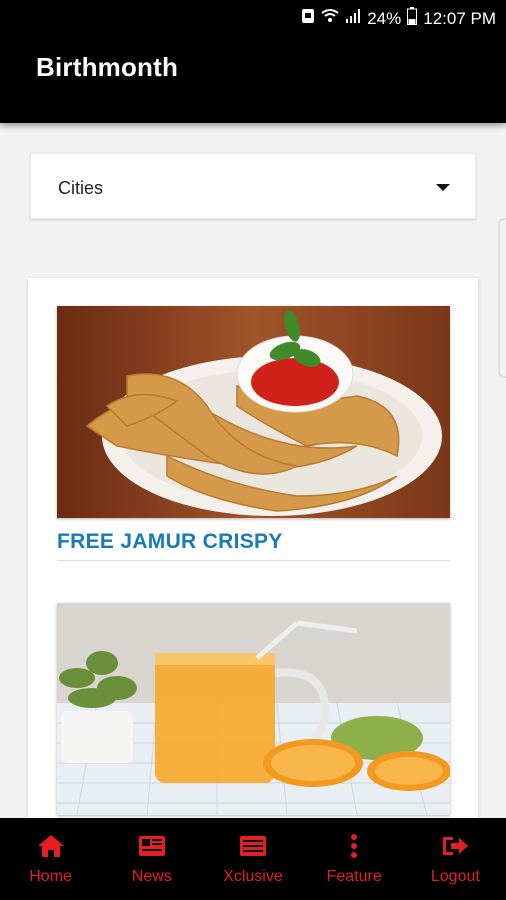  Describe the element at coordinates (253, 78) in the screenshot. I see `app-bar: Birthmonth` at that location.